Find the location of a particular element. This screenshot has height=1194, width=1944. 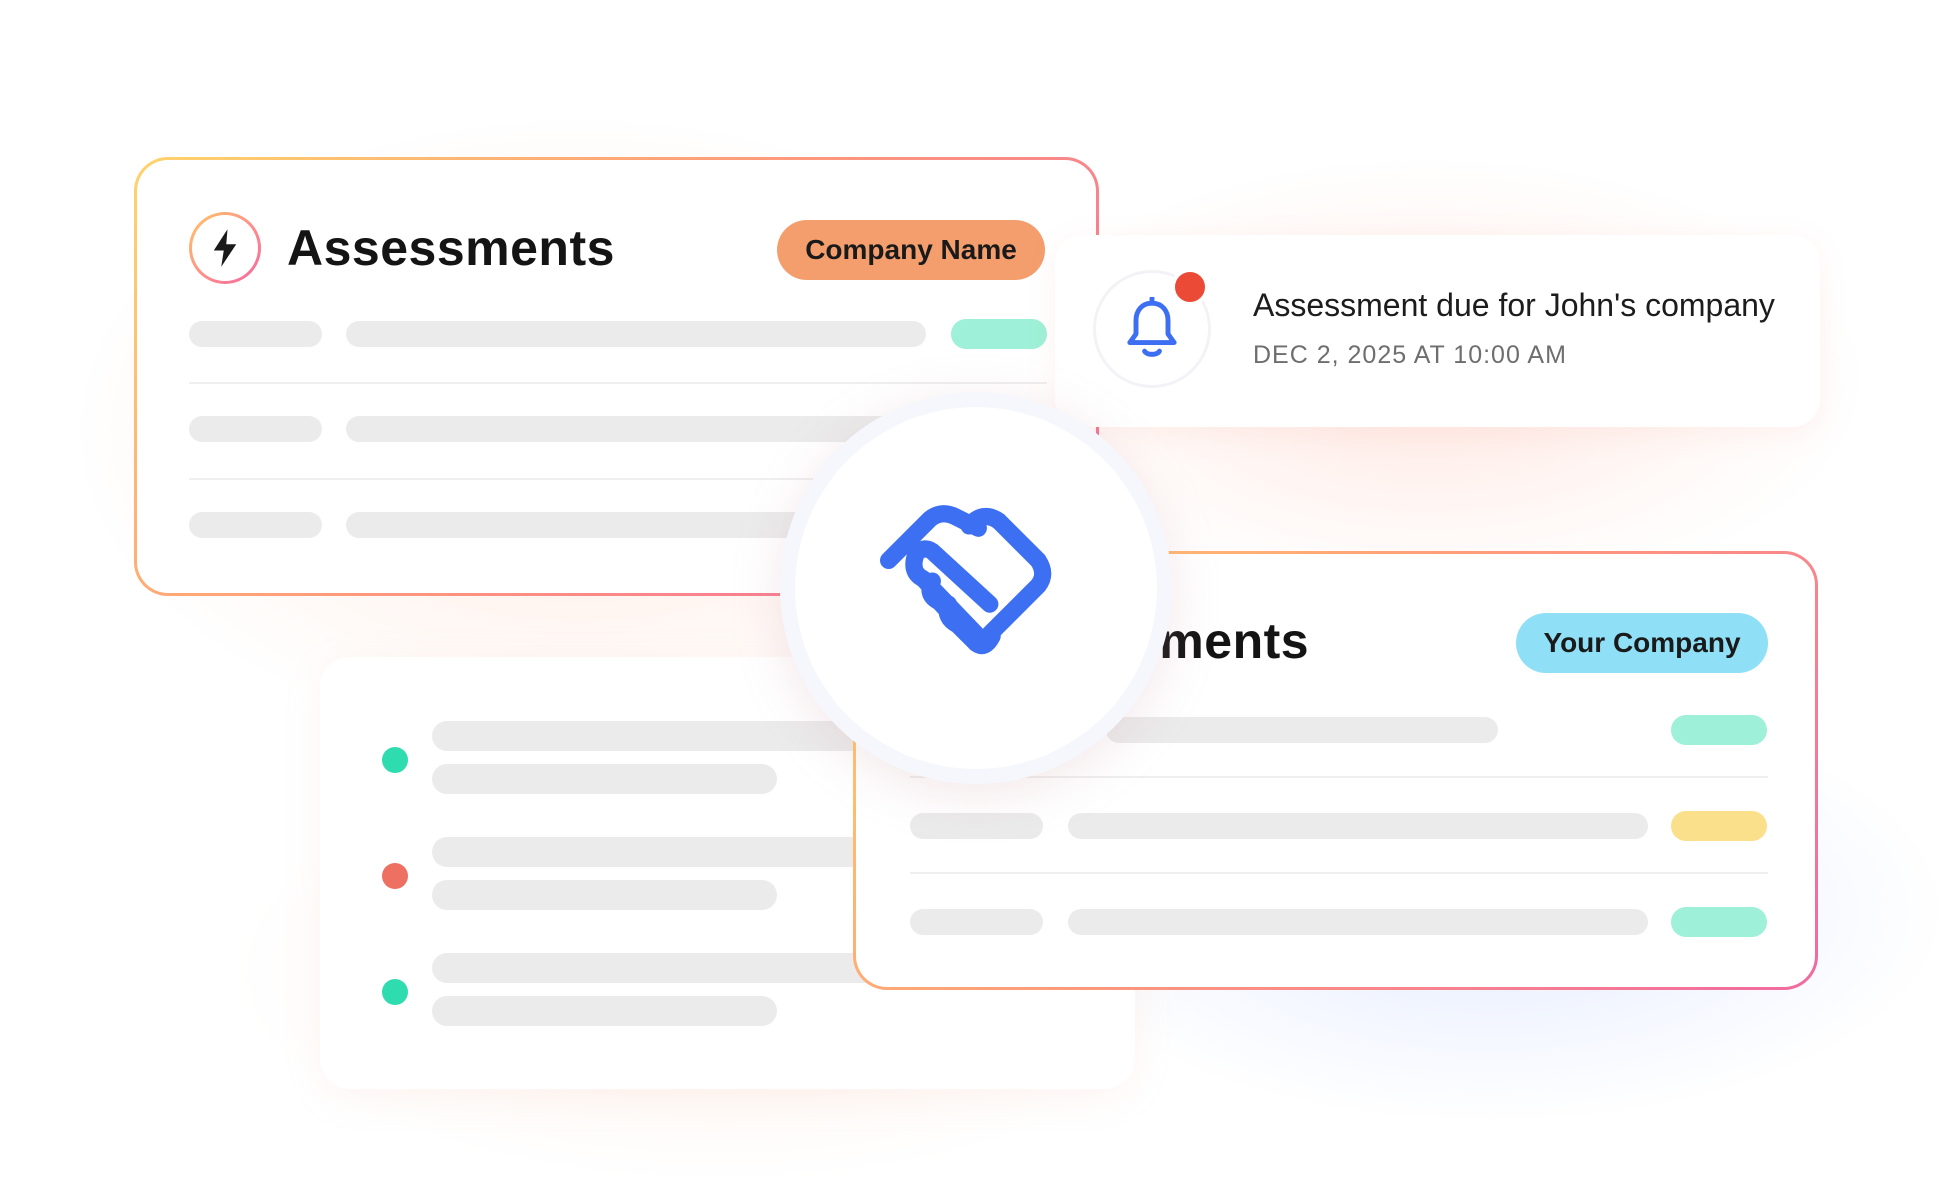

status-dot-red is located at coordinates (395, 876).